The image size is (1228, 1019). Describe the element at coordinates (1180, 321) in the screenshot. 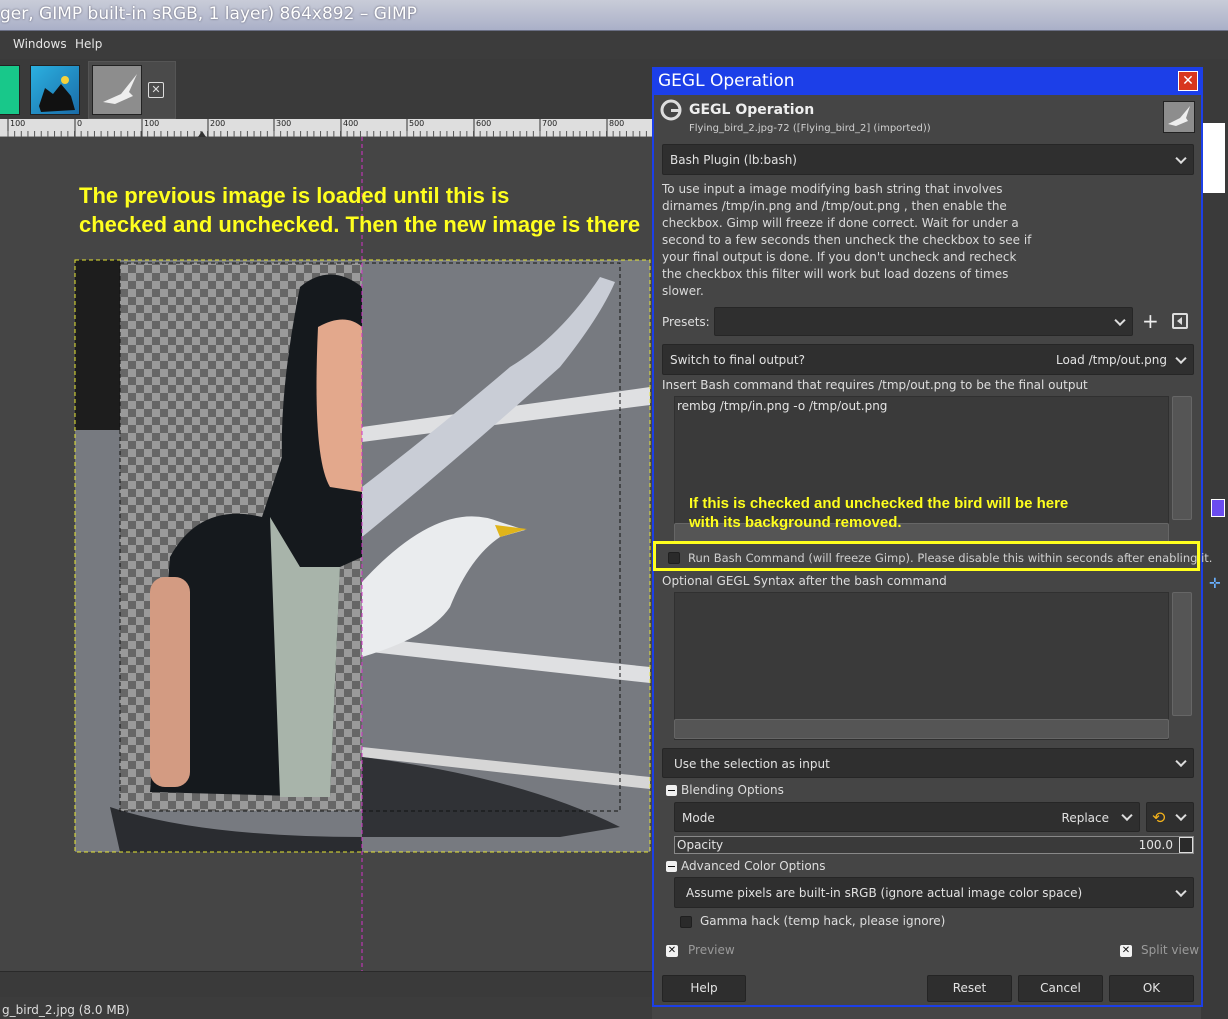

I see `preset-menu-icon` at that location.